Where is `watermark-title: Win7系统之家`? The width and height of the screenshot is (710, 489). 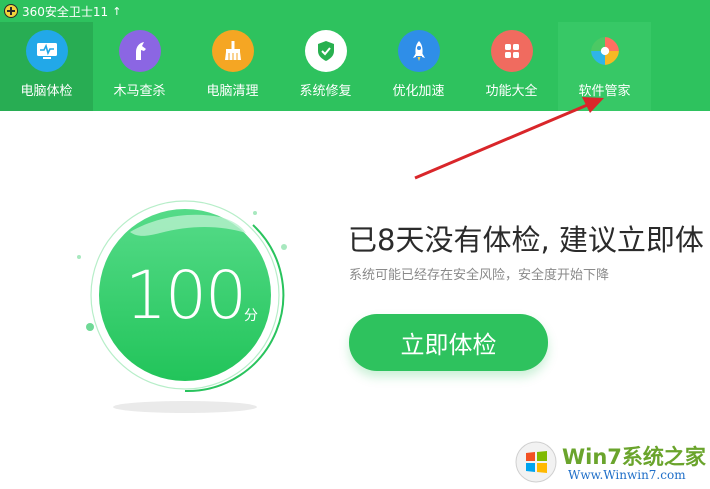 watermark-title: Win7系统之家 is located at coordinates (634, 457).